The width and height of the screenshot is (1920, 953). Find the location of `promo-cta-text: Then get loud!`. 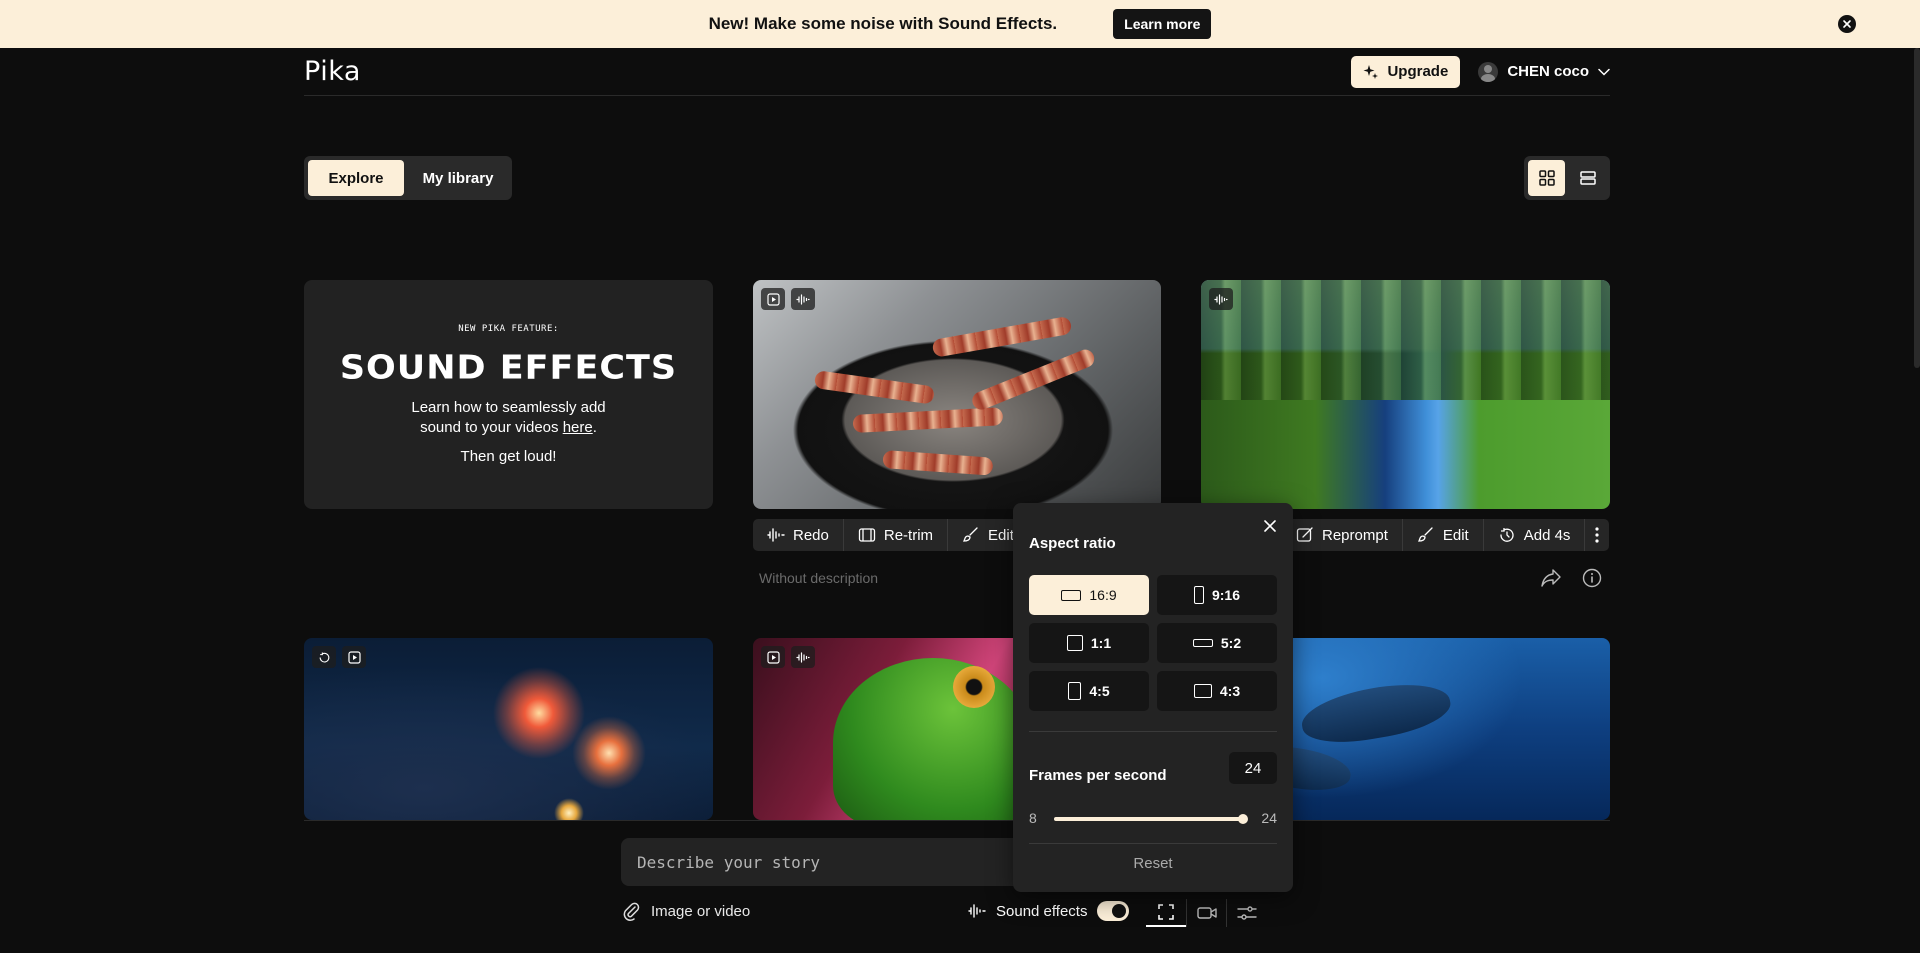

promo-cta-text: Then get loud! is located at coordinates (508, 456).